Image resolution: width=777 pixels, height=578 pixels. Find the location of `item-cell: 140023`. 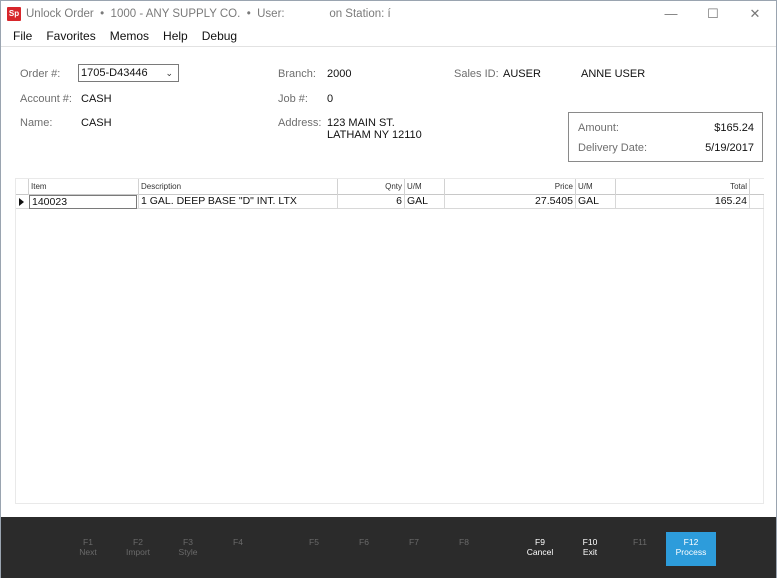

item-cell: 140023 is located at coordinates (83, 202).